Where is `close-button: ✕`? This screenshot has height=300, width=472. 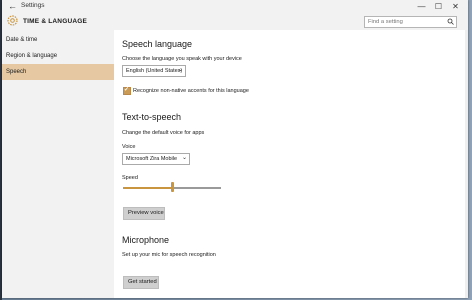
close-button: ✕ is located at coordinates (455, 6).